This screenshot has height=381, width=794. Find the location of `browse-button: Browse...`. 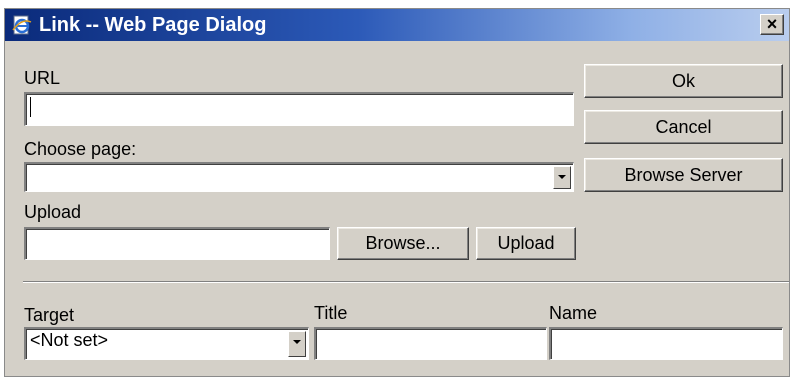

browse-button: Browse... is located at coordinates (403, 243).